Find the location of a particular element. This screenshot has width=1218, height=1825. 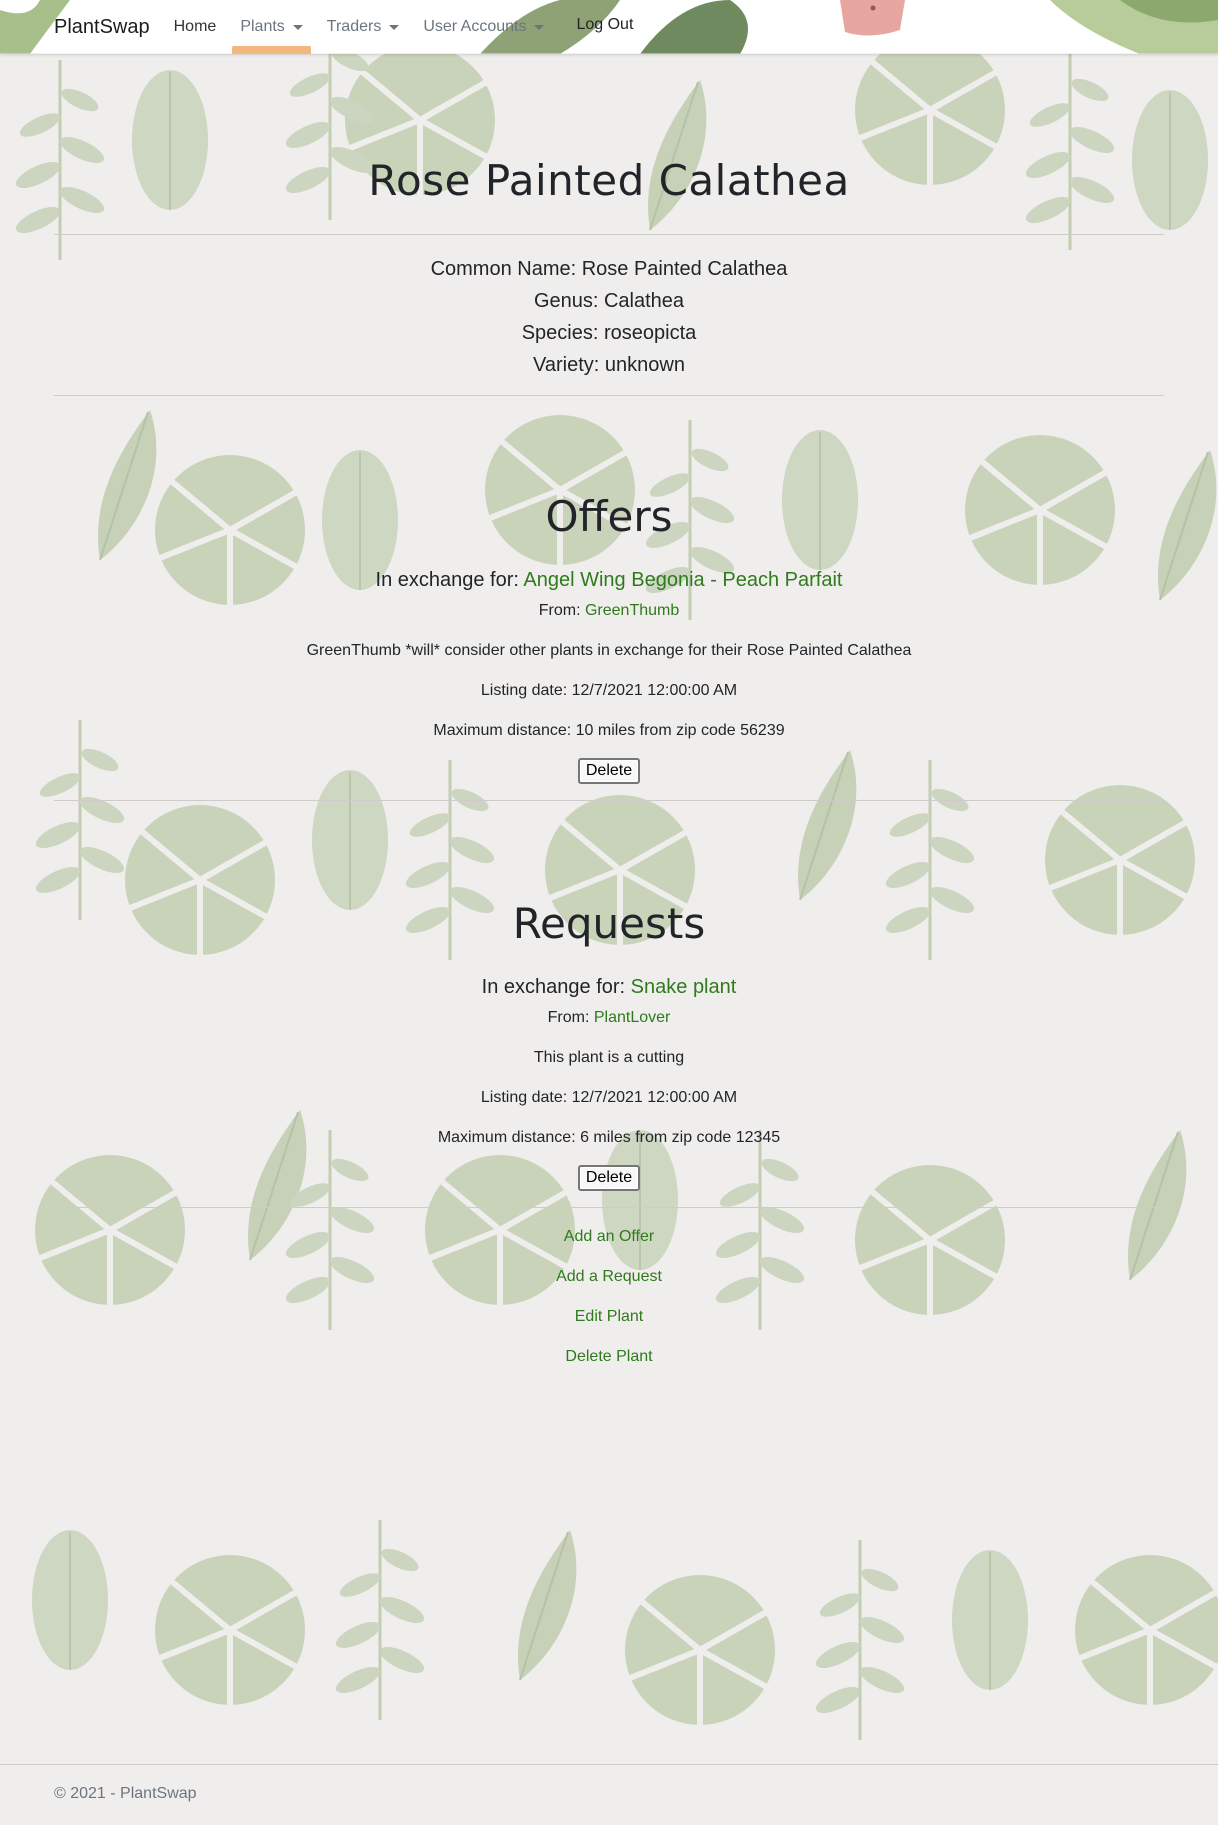

requests-heading: Requests is located at coordinates (609, 923).